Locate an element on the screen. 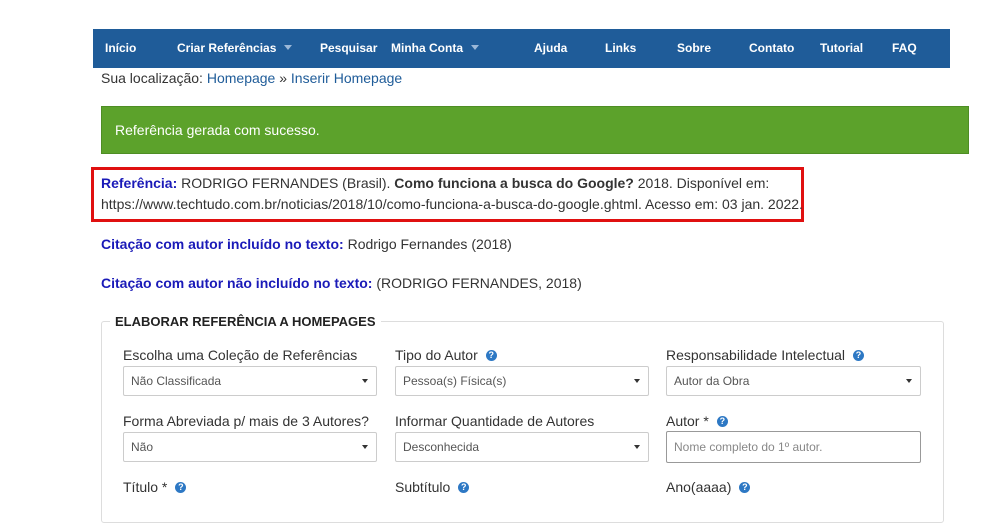  breadcrumb-prefix: Sua localização: is located at coordinates (152, 78).